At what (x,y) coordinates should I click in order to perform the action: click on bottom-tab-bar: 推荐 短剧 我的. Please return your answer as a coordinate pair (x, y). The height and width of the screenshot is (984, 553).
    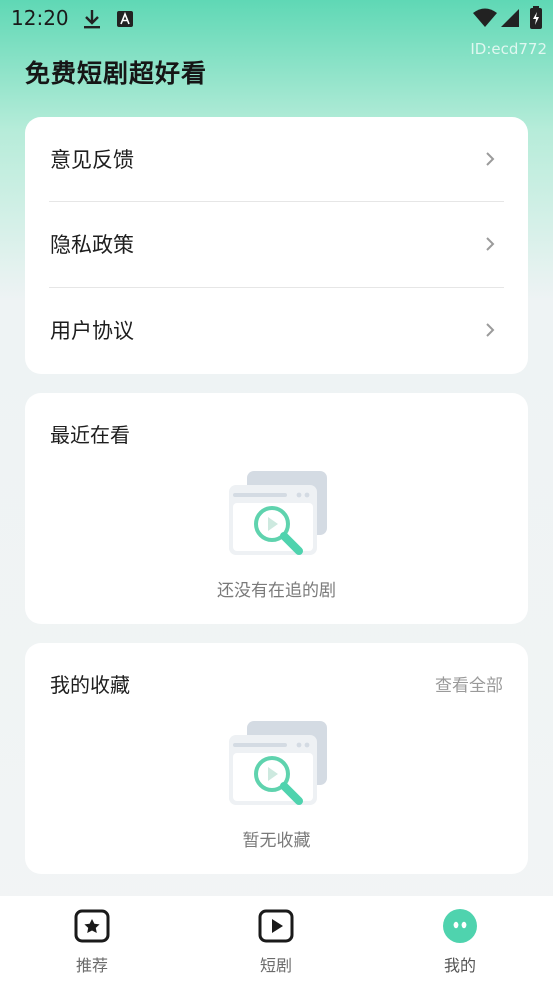
    Looking at the image, I should click on (276, 940).